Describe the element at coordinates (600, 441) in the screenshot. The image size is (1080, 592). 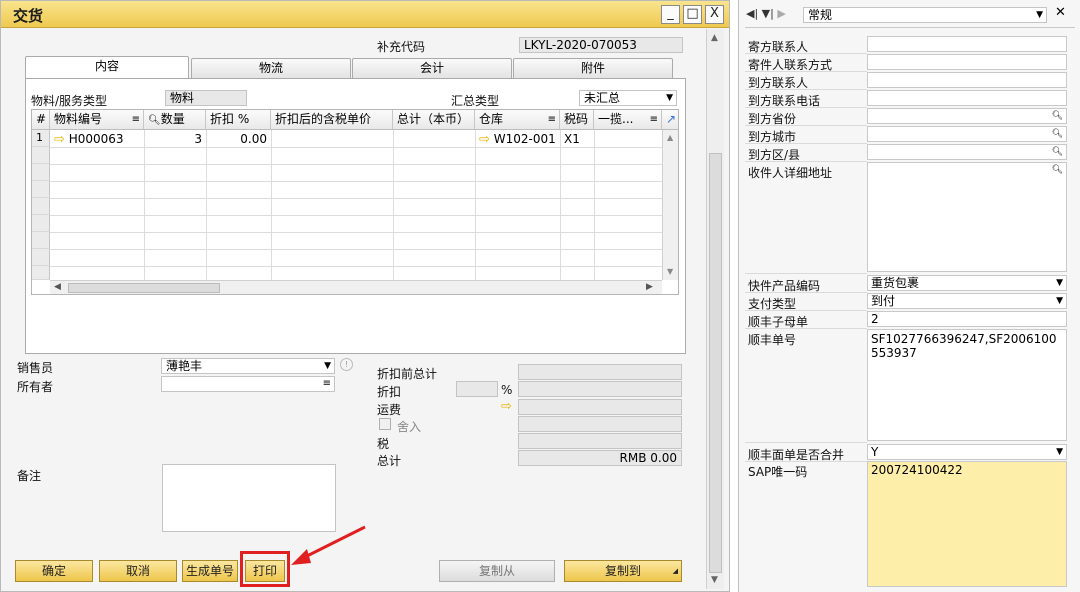
I see `tax-field` at that location.